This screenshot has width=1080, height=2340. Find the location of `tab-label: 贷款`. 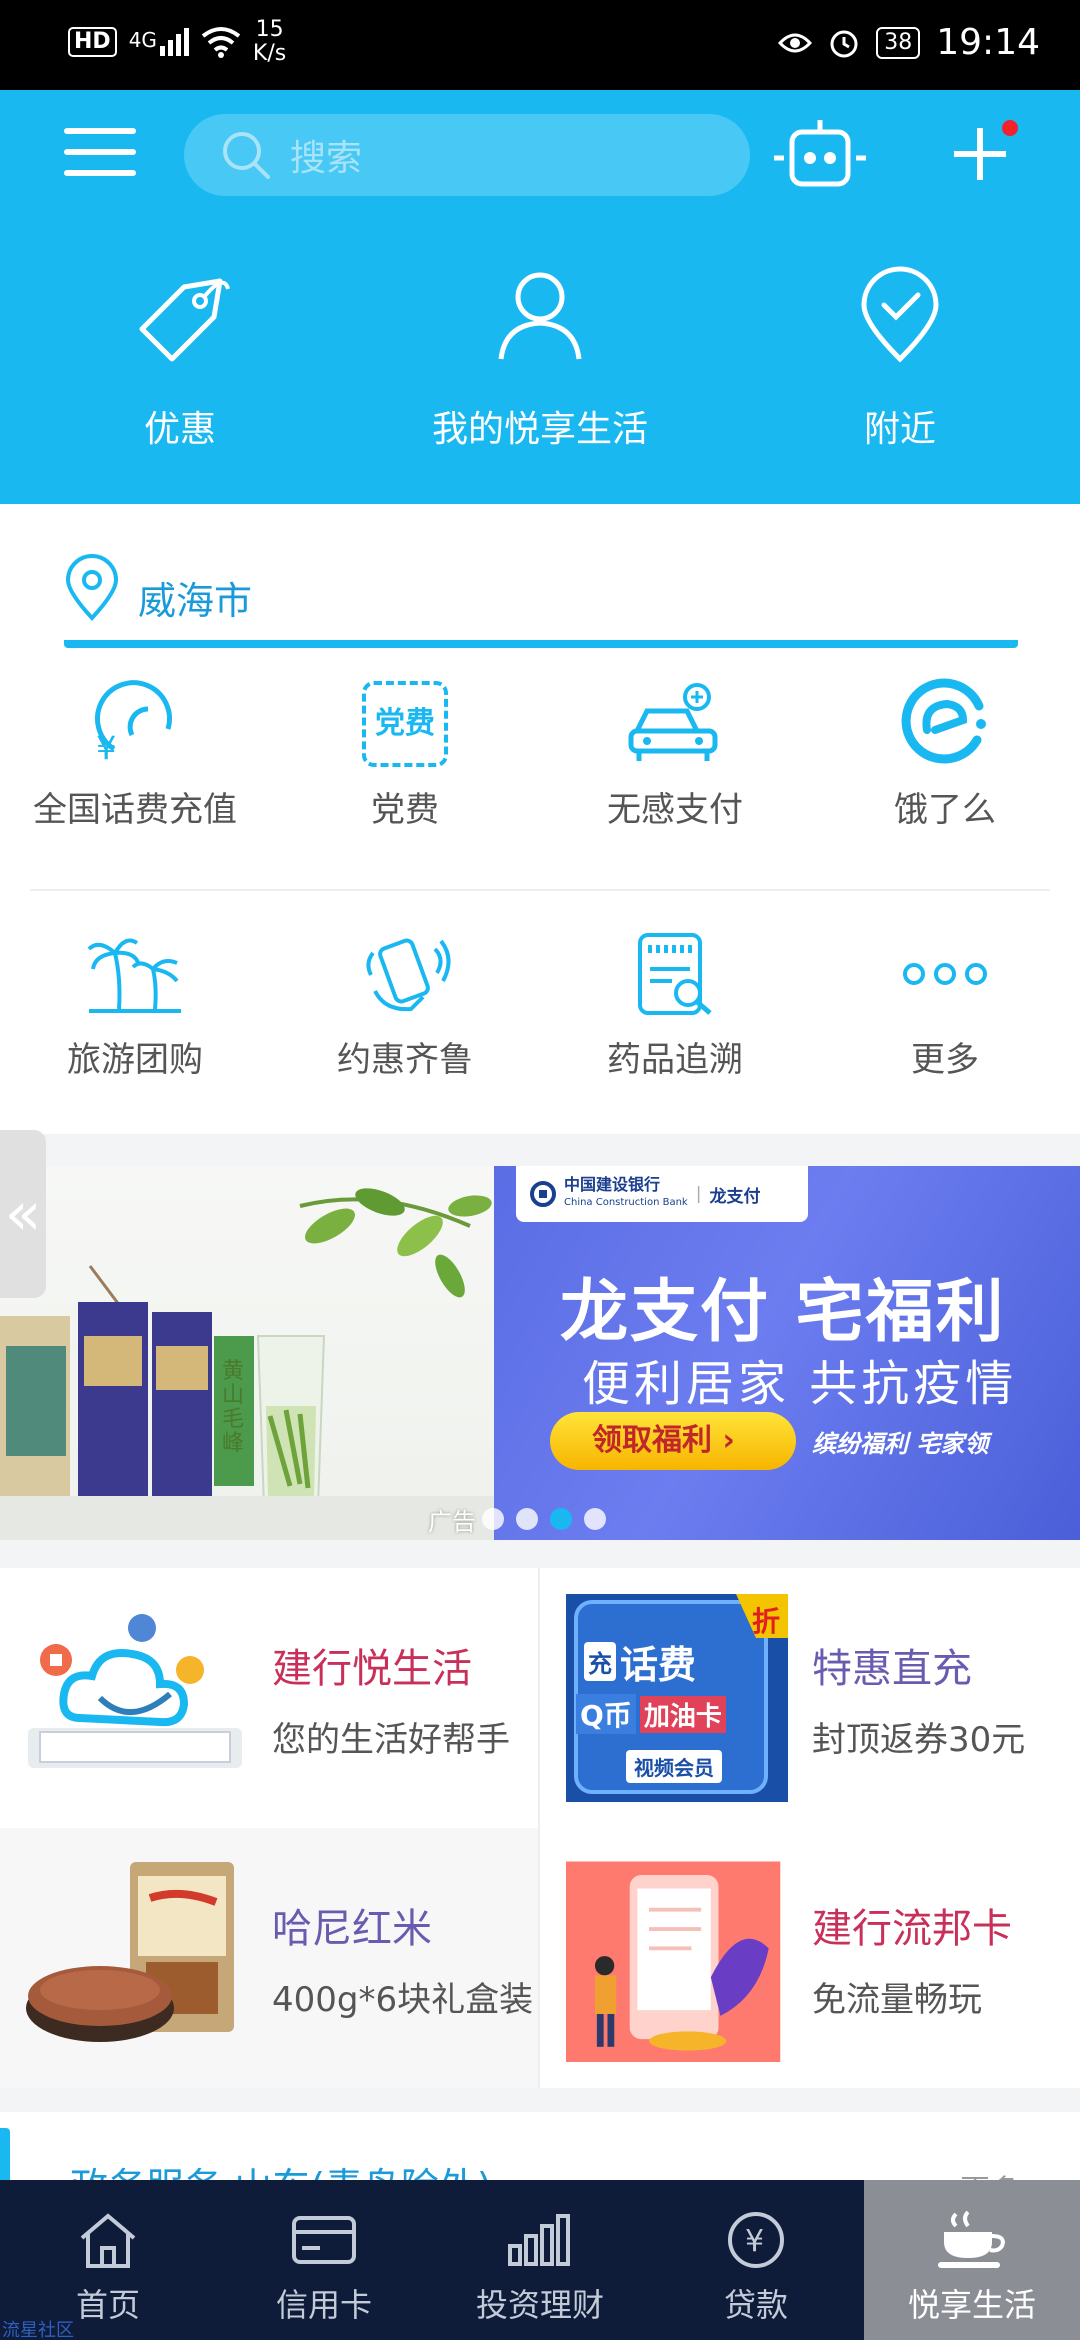

tab-label: 贷款 is located at coordinates (755, 2305).